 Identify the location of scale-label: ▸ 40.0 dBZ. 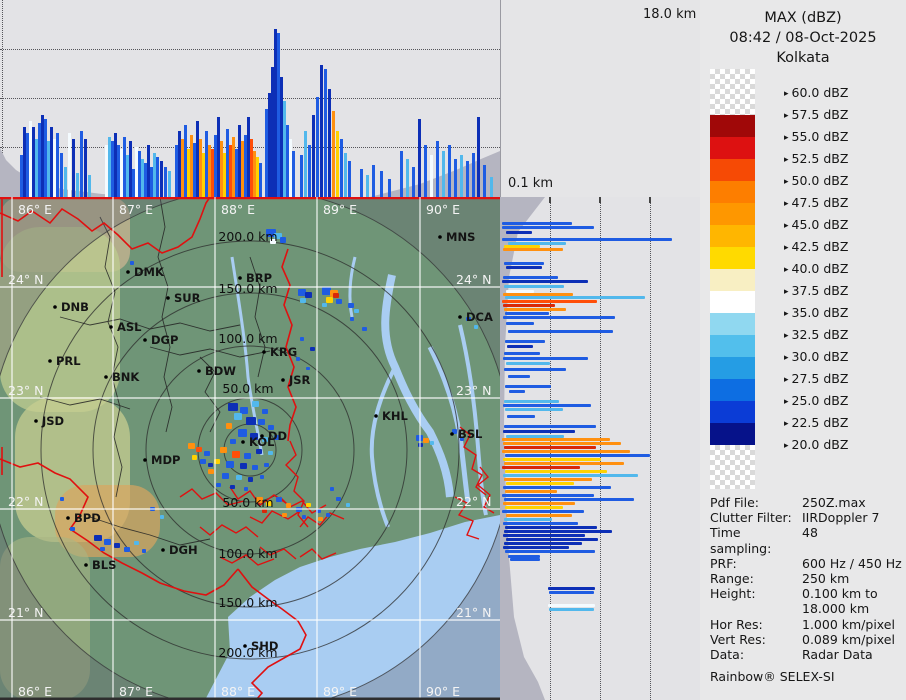
(816, 268).